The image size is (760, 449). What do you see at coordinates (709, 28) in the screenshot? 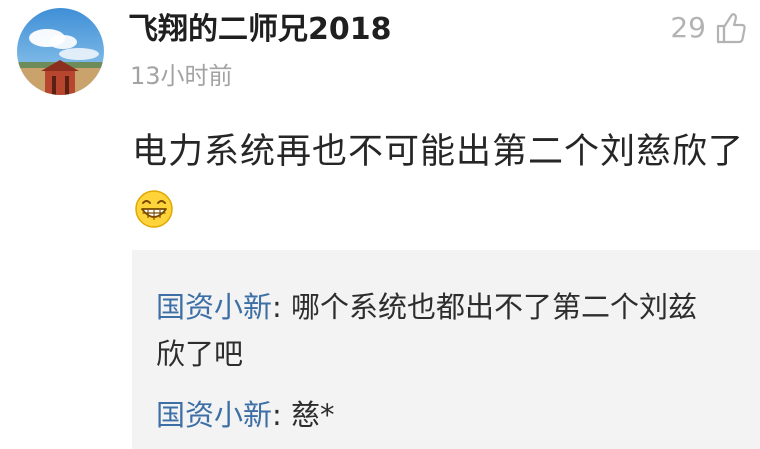
I see `like-button: 29` at bounding box center [709, 28].